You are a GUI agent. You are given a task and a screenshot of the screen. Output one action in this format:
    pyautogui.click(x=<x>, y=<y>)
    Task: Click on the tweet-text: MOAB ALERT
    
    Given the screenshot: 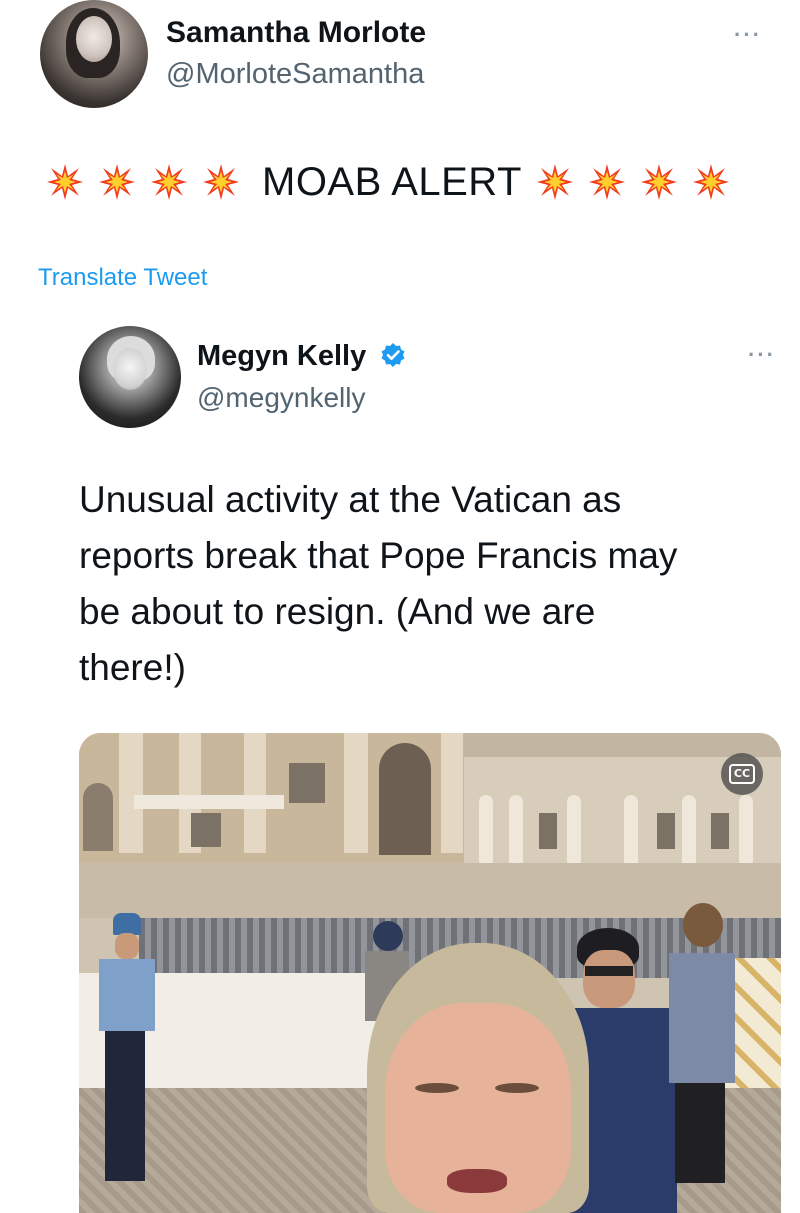 What is the action you would take?
    pyautogui.click(x=395, y=182)
    